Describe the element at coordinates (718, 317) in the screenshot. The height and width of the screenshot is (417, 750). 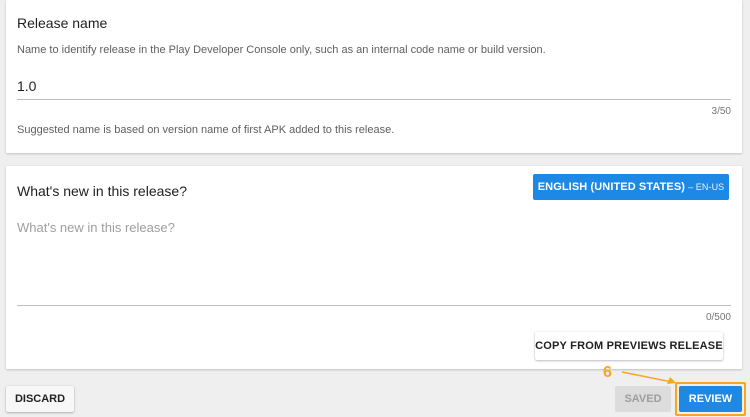
I see `whats-new-char-counter: 0/500` at that location.